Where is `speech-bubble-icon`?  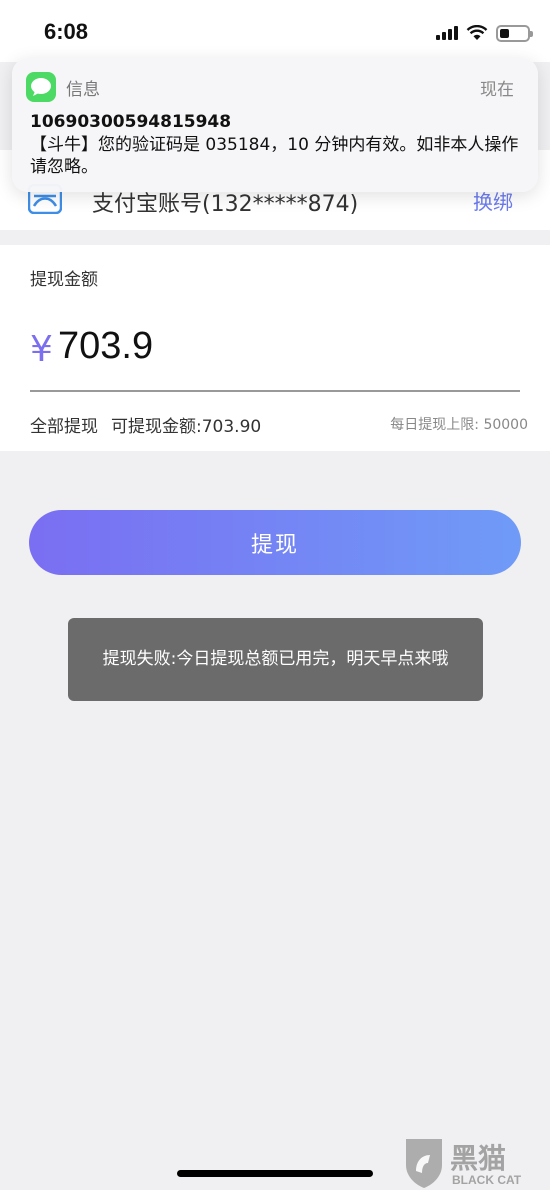
speech-bubble-icon is located at coordinates (41, 87).